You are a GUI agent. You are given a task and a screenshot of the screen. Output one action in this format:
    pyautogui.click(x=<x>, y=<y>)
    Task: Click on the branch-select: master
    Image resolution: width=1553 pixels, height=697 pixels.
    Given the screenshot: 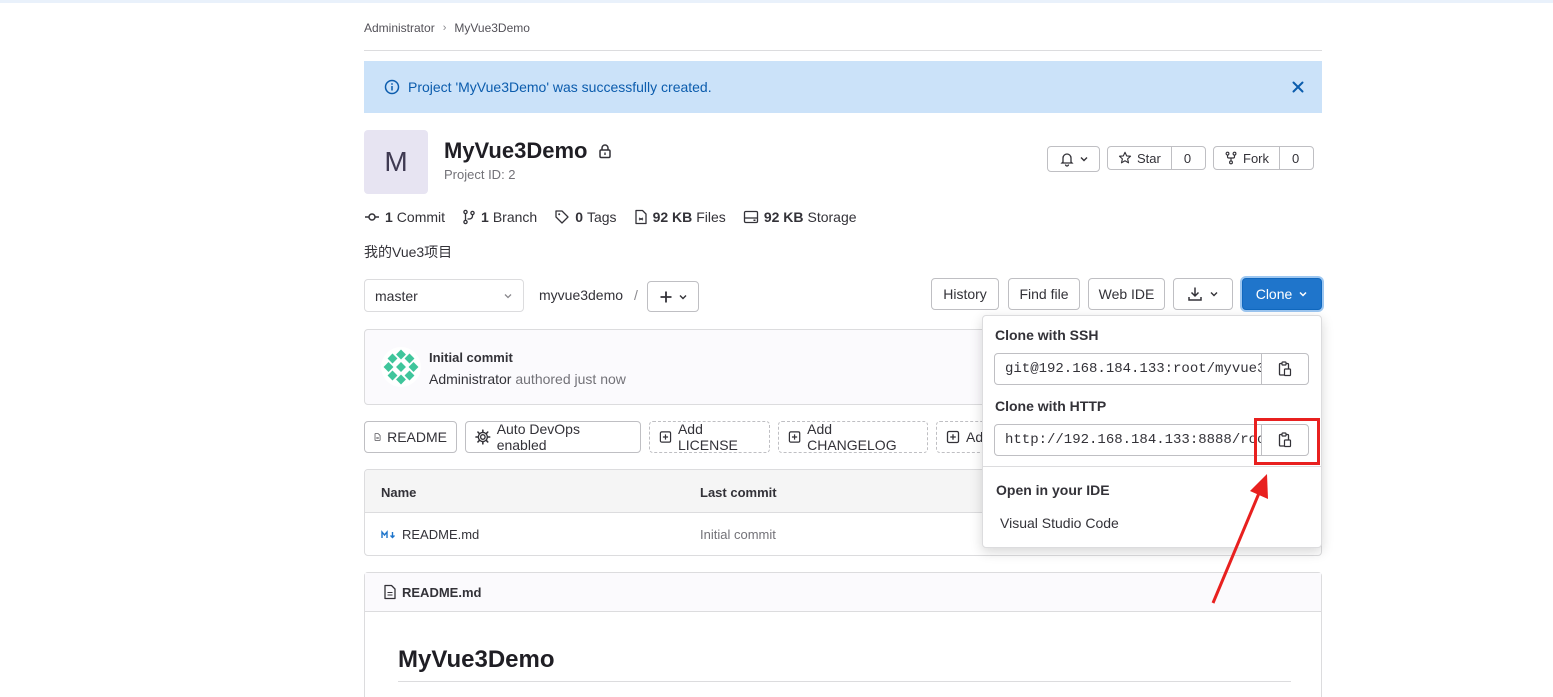 What is the action you would take?
    pyautogui.click(x=444, y=295)
    